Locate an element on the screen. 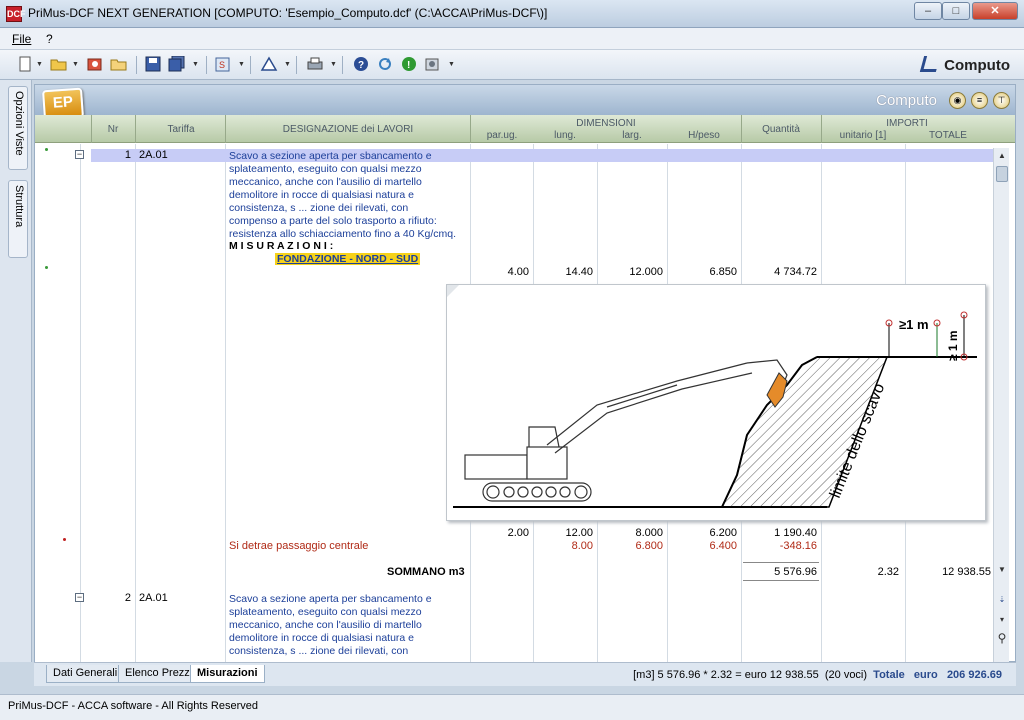  scroll-down-icon: ▼ is located at coordinates (1002, 570).